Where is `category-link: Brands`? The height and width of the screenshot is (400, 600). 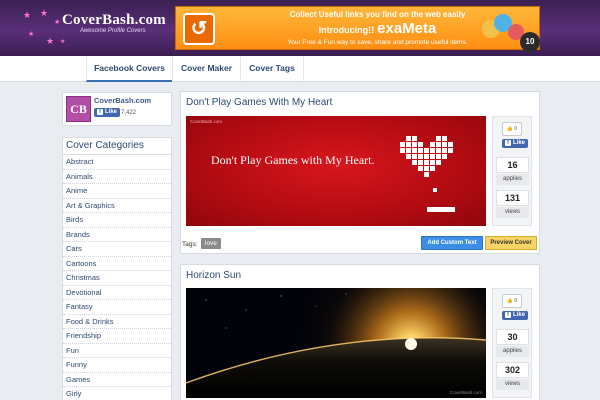 category-link: Brands is located at coordinates (117, 235).